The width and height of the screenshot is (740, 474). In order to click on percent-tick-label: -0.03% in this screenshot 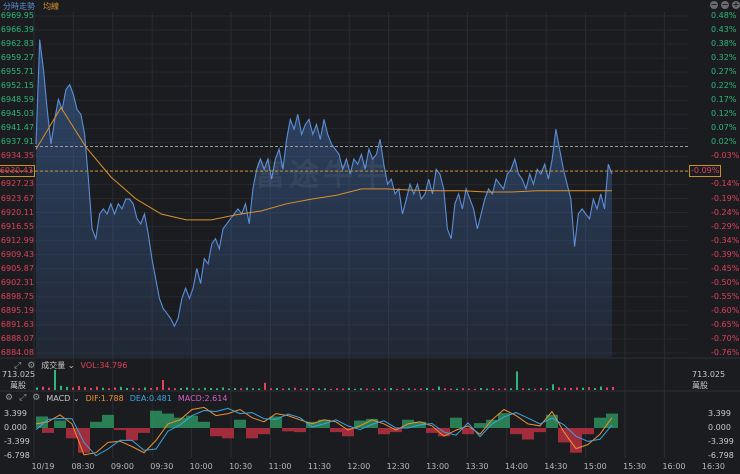, I will do `click(725, 156)`.